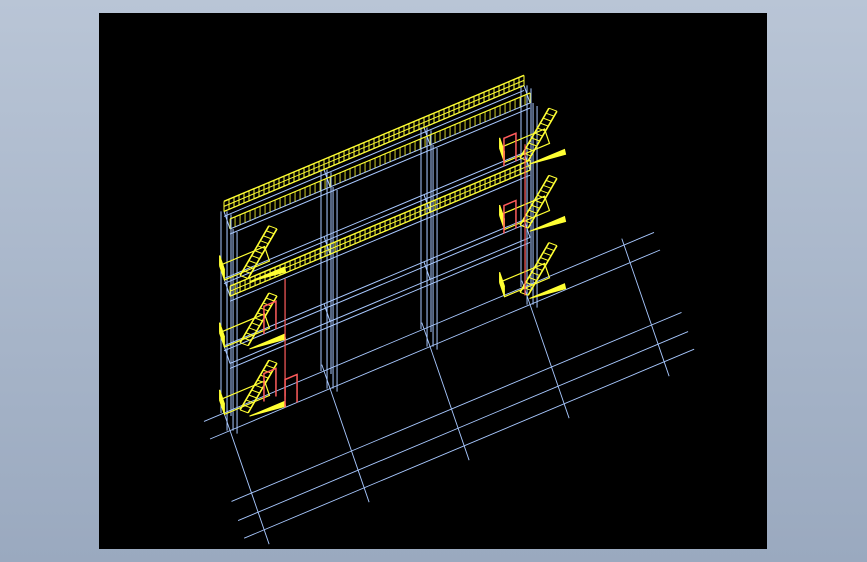  What do you see at coordinates (374, 143) in the screenshot?
I see `railing-mid-rail` at bounding box center [374, 143].